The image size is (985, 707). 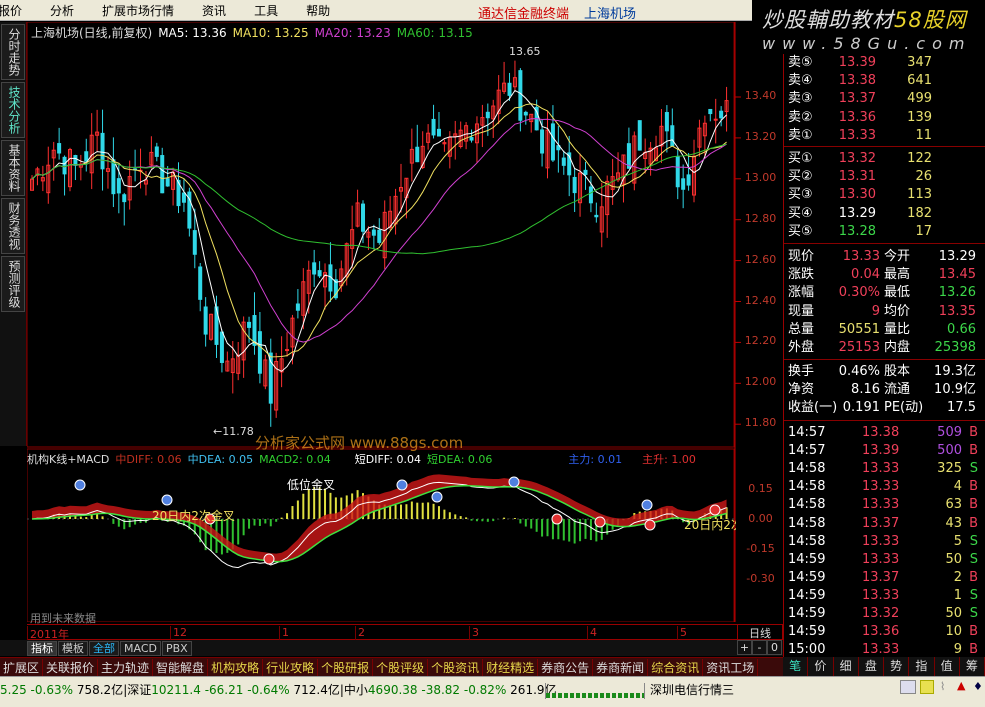 I want to click on toolbar-item: 资讯工场, so click(x=731, y=667).